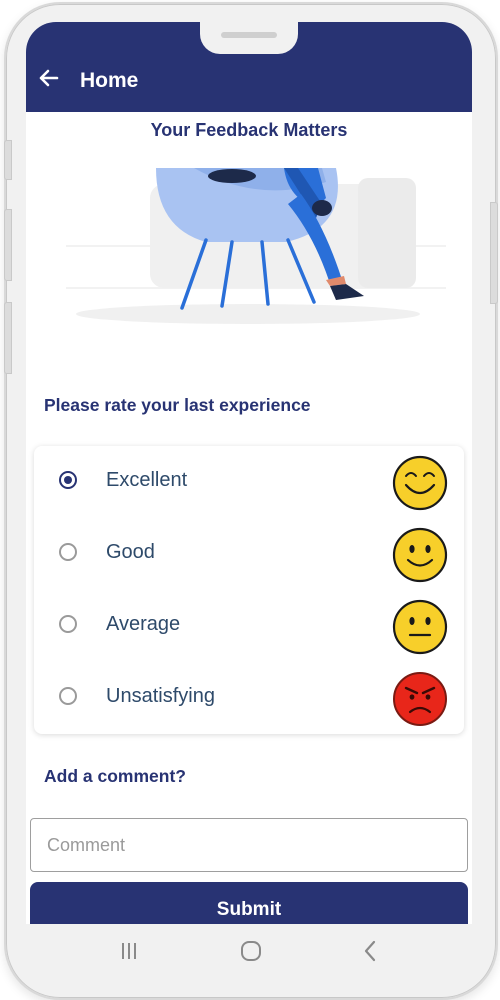 The image size is (500, 1000). Describe the element at coordinates (420, 555) in the screenshot. I see `smiling-face-icon` at that location.